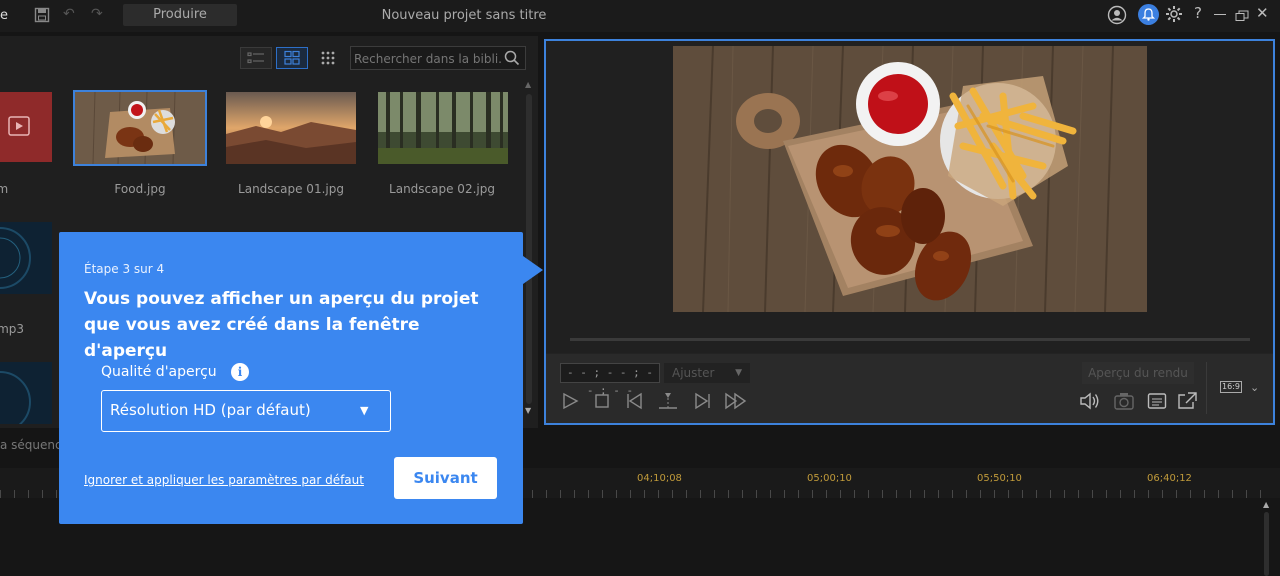 The image size is (1280, 576). What do you see at coordinates (445, 478) in the screenshot?
I see `next-button: Suivant` at bounding box center [445, 478].